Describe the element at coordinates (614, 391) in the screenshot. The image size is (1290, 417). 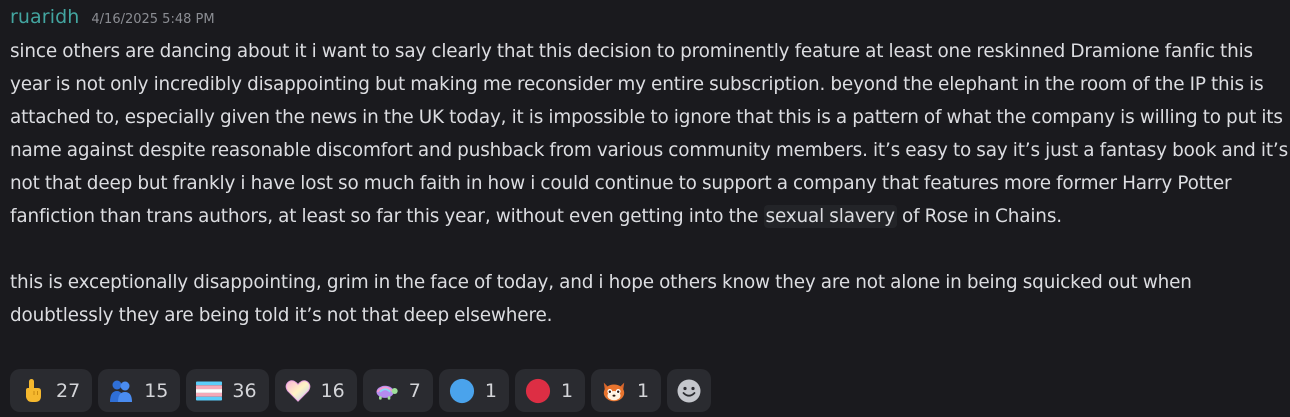
I see `red-panda-icon` at that location.